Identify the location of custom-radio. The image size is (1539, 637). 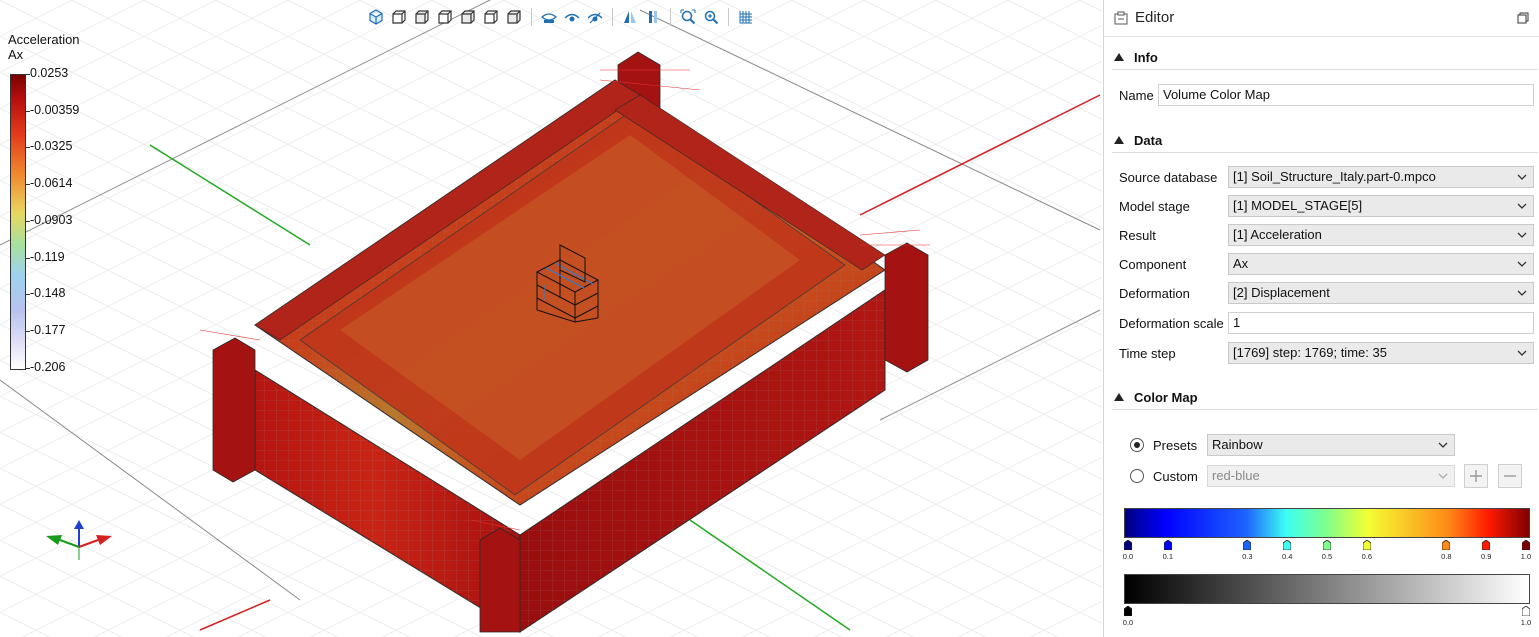
(1137, 476).